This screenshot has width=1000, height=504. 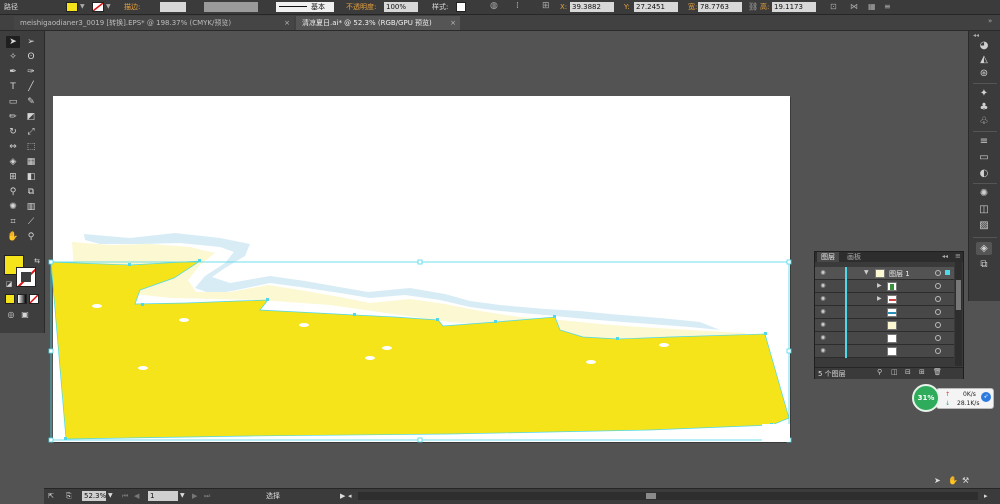 What do you see at coordinates (31, 147) in the screenshot?
I see `free-transform-tool-icon: ⬚` at bounding box center [31, 147].